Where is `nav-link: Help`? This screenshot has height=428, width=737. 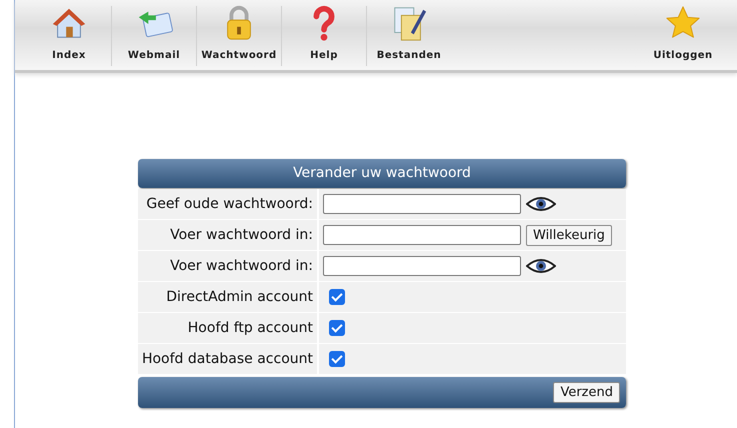 nav-link: Help is located at coordinates (324, 55).